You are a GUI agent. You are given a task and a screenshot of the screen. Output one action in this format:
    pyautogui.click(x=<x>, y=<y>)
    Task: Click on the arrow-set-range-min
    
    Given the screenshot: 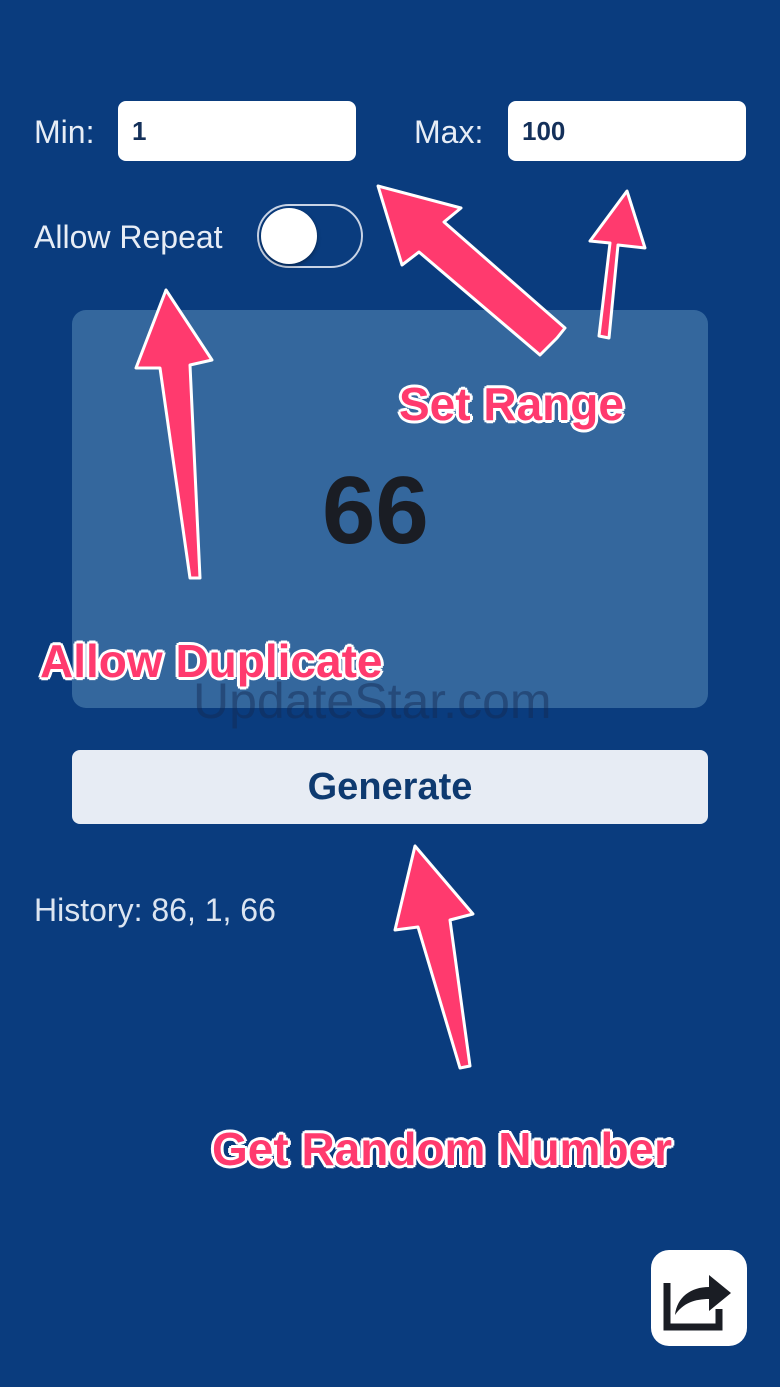 What is the action you would take?
    pyautogui.click(x=471, y=270)
    